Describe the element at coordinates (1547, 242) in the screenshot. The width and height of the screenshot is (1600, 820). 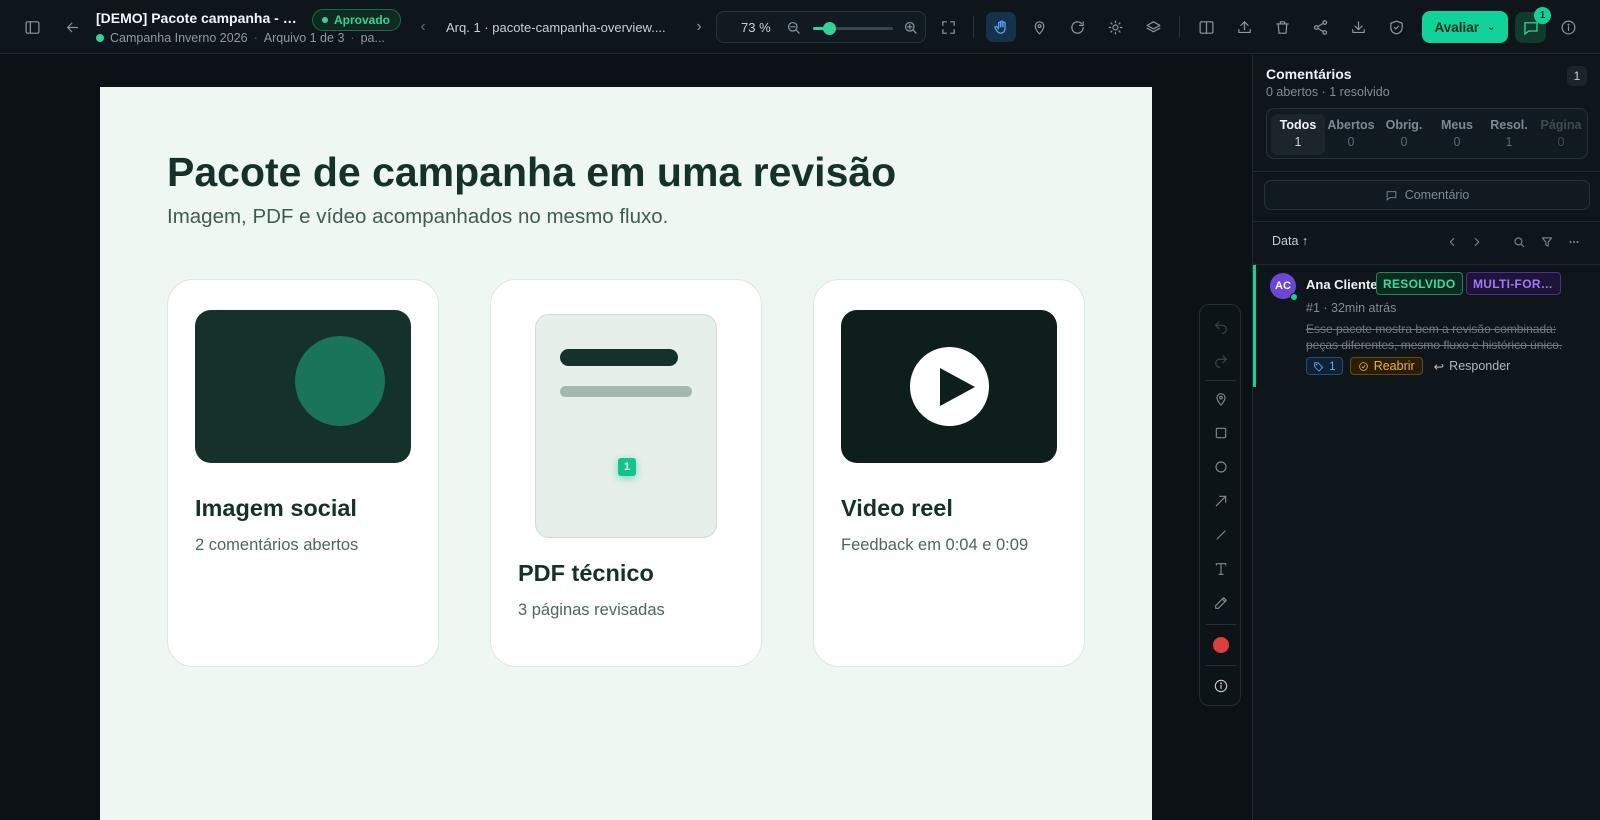
I see `filter-icon` at that location.